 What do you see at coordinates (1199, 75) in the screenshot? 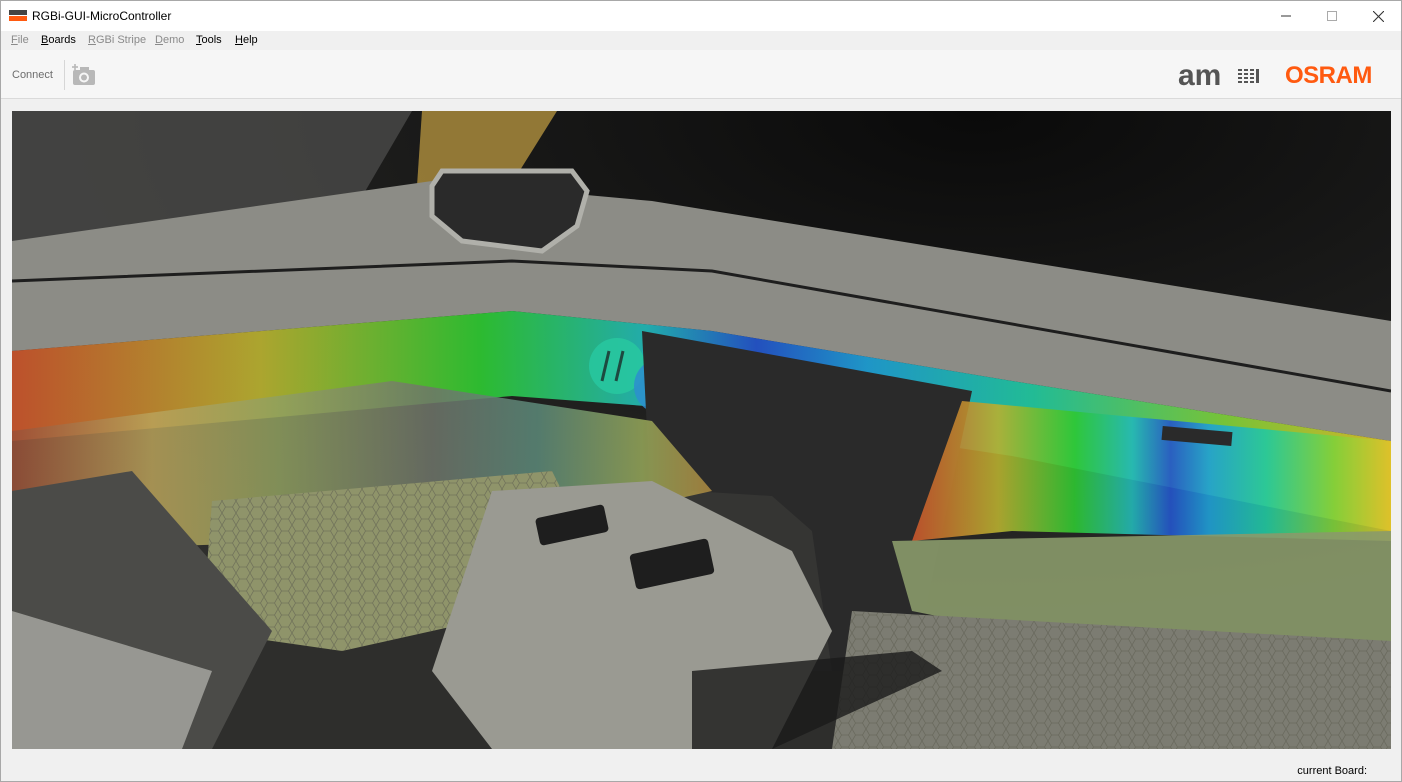
I see `ams-logo-text: am` at bounding box center [1199, 75].